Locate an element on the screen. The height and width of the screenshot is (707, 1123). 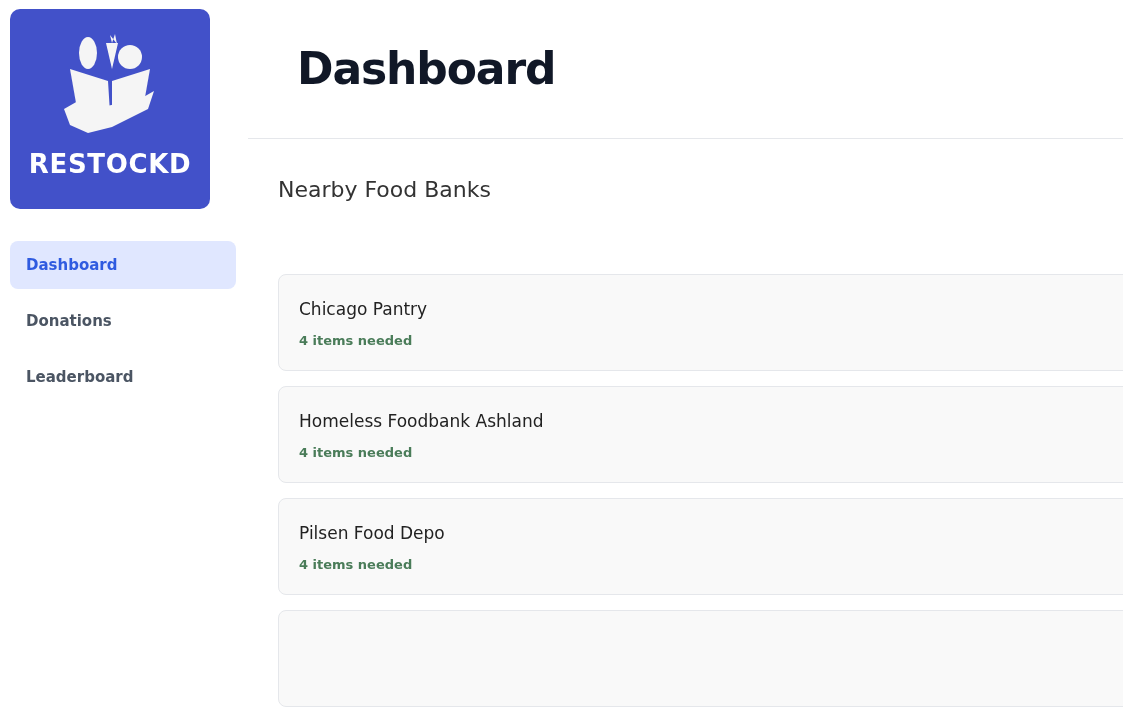
section-title: Nearby Food Banks is located at coordinates (385, 190).